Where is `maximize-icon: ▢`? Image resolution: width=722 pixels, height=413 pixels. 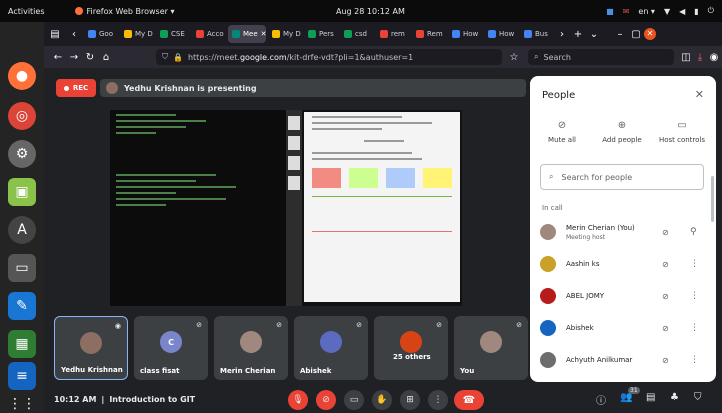 maximize-icon: ▢ is located at coordinates (636, 34).